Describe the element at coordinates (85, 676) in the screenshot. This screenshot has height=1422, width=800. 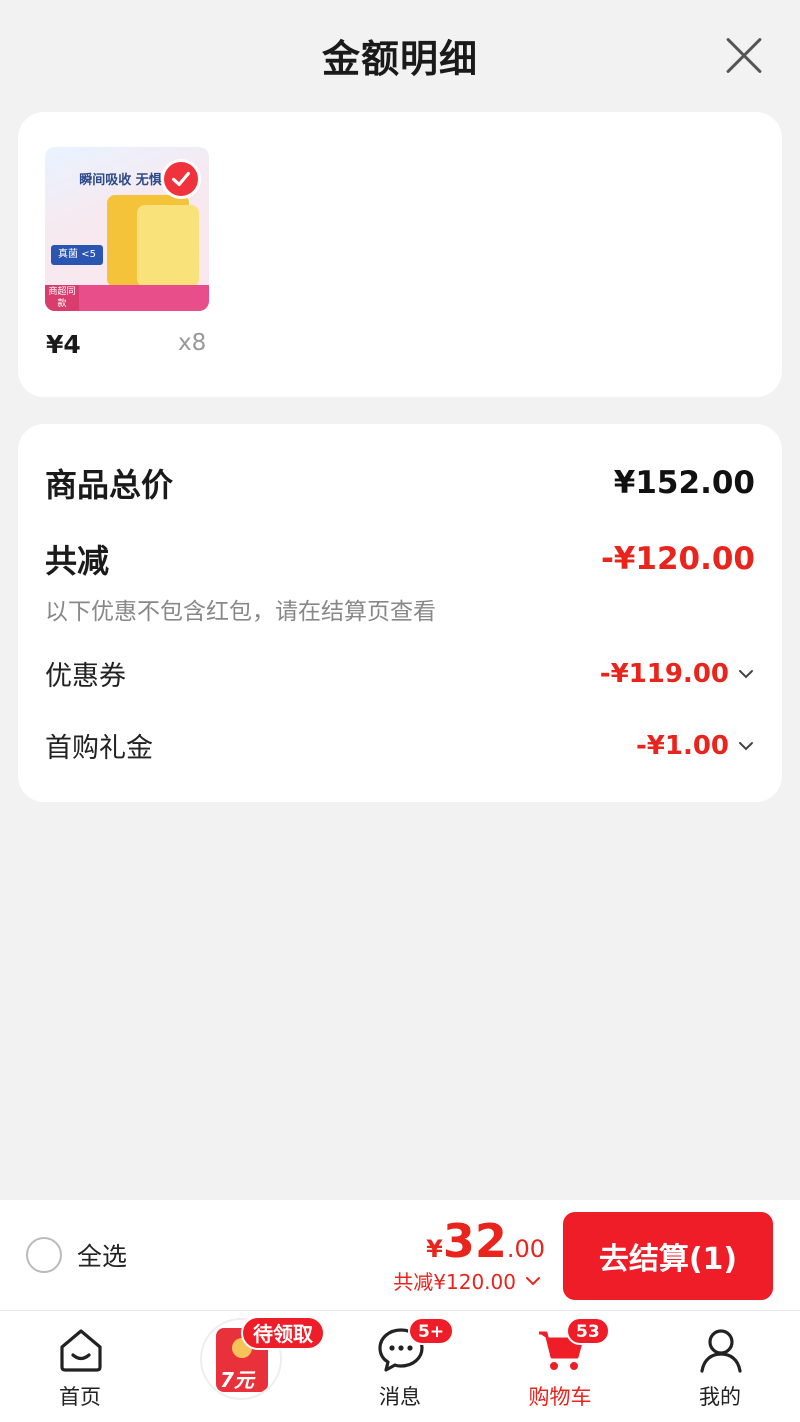
I see `coupon-label: 优惠券` at that location.